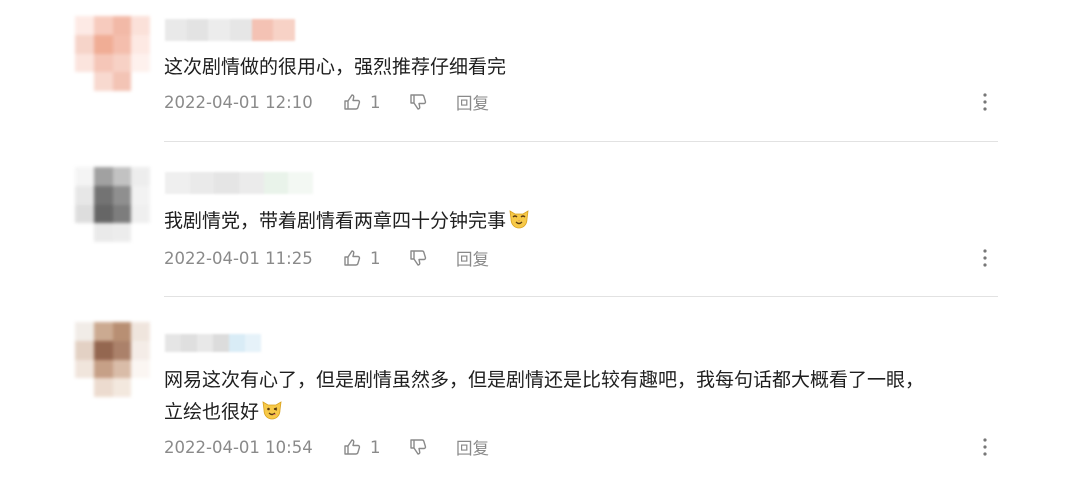 Image resolution: width=1080 pixels, height=479 pixels. I want to click on comment-text-content: 我剧情党，带着剧情看两章四十分钟完事, so click(335, 221).